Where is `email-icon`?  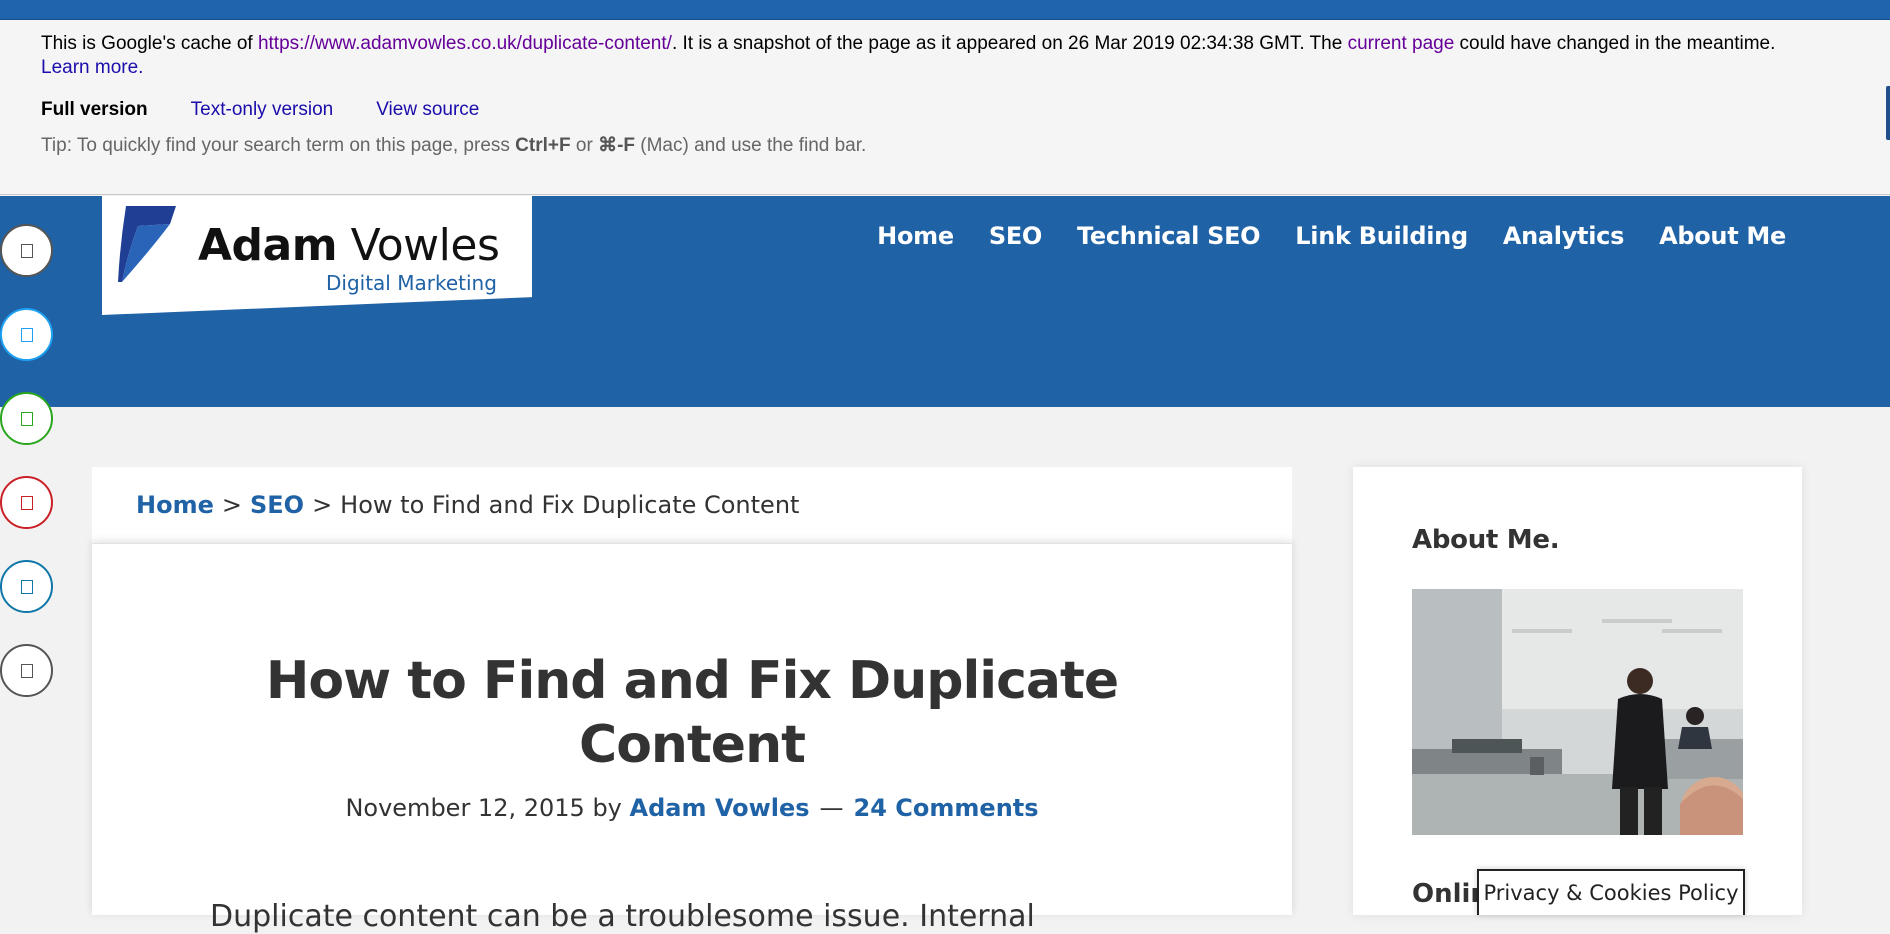
email-icon is located at coordinates (26, 670).